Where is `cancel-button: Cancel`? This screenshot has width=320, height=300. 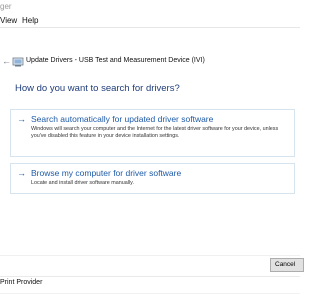
cancel-button: Cancel is located at coordinates (287, 265).